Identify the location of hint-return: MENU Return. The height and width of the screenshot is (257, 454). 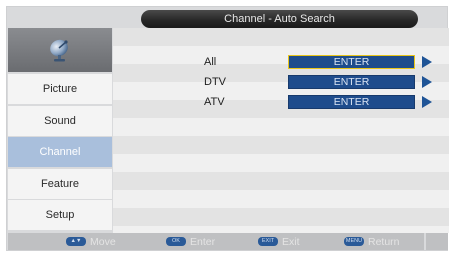
(372, 241).